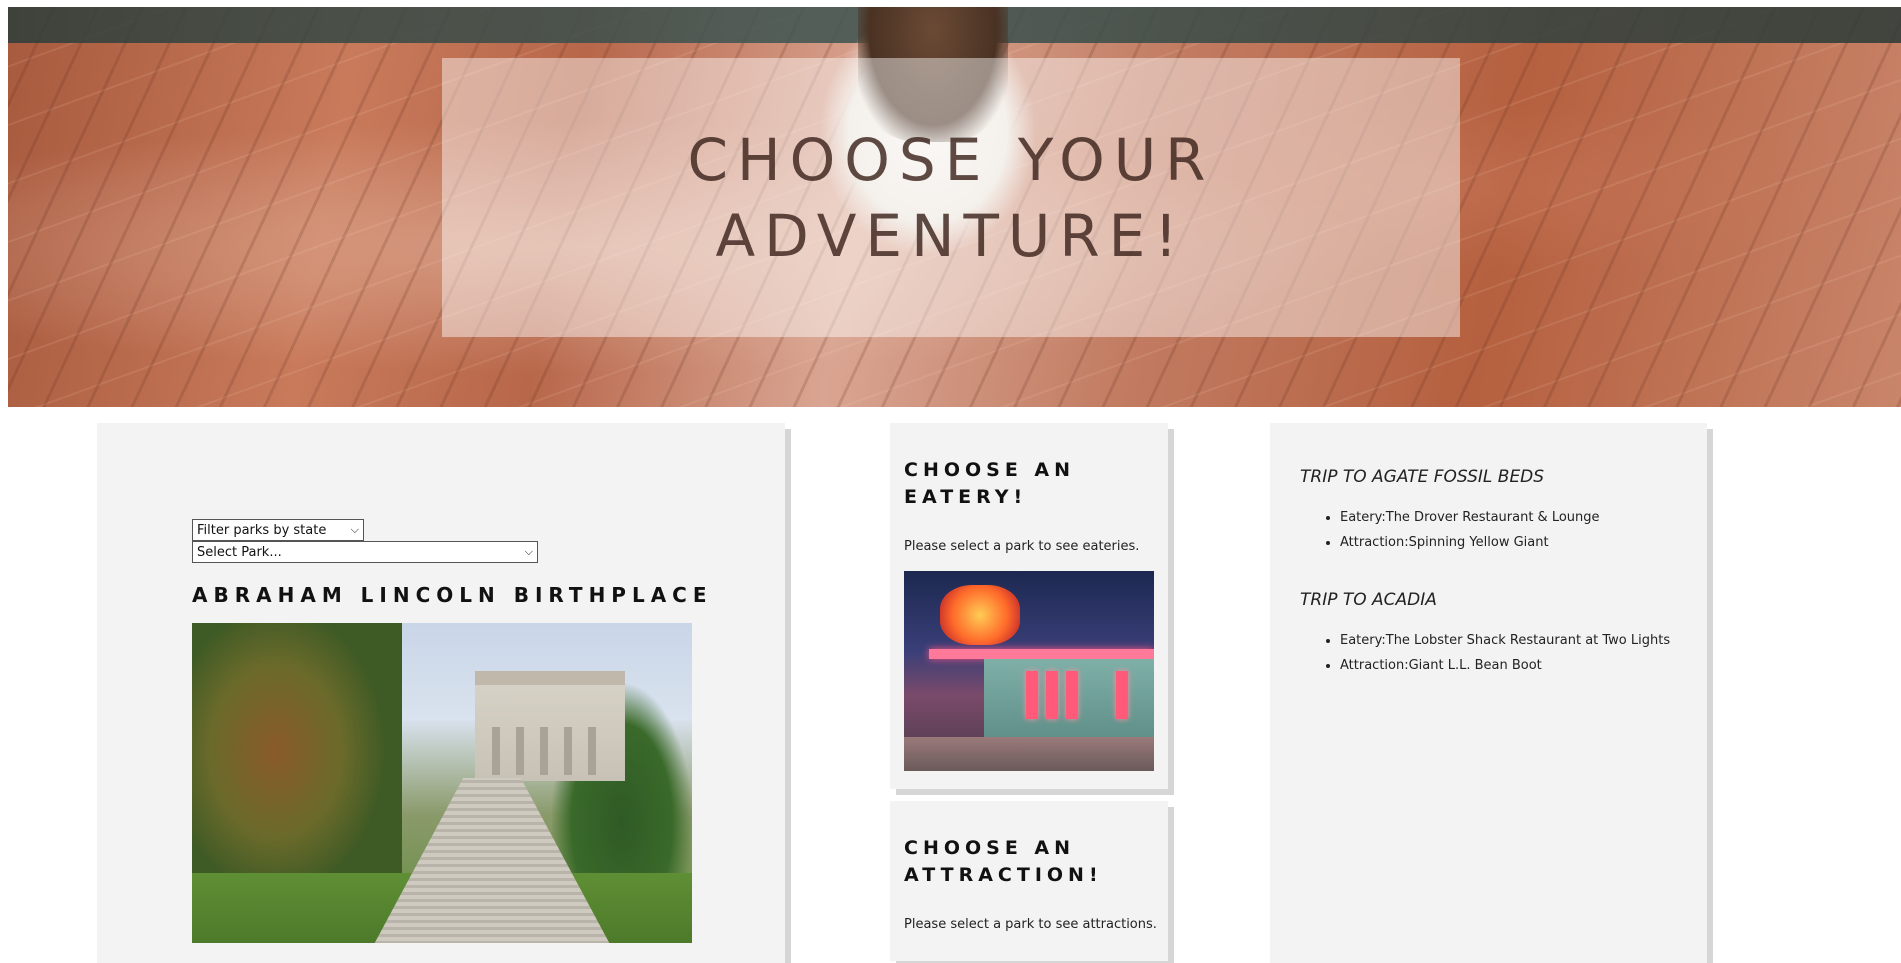 This screenshot has width=1901, height=963. What do you see at coordinates (452, 595) in the screenshot?
I see `park-name: ABRAHAM LINCOLN BIRTHPLACE` at bounding box center [452, 595].